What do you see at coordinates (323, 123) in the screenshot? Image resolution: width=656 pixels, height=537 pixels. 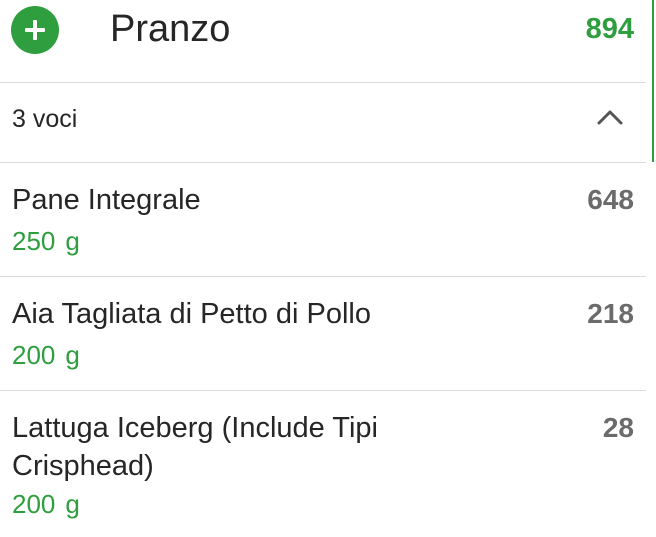 I see `items-summary-toggle: 3 voci` at bounding box center [323, 123].